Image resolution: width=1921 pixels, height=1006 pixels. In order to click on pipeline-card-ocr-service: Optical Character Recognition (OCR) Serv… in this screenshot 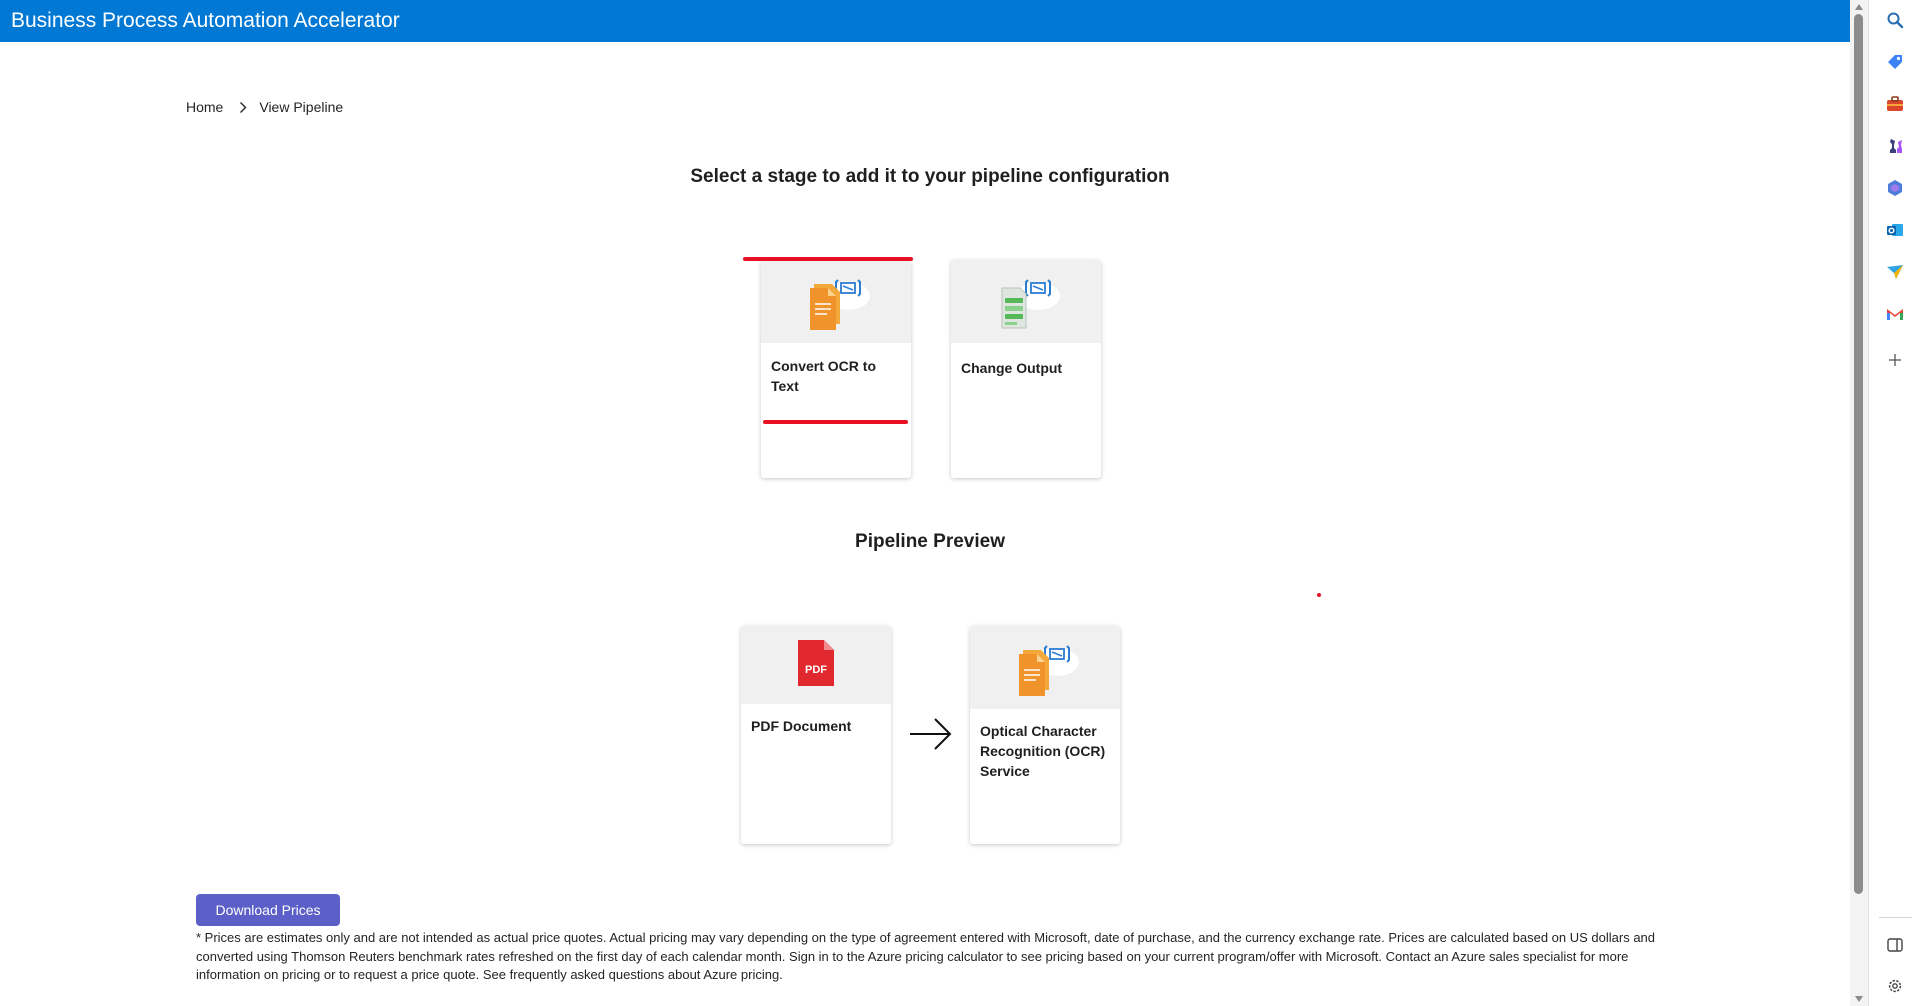, I will do `click(1045, 735)`.